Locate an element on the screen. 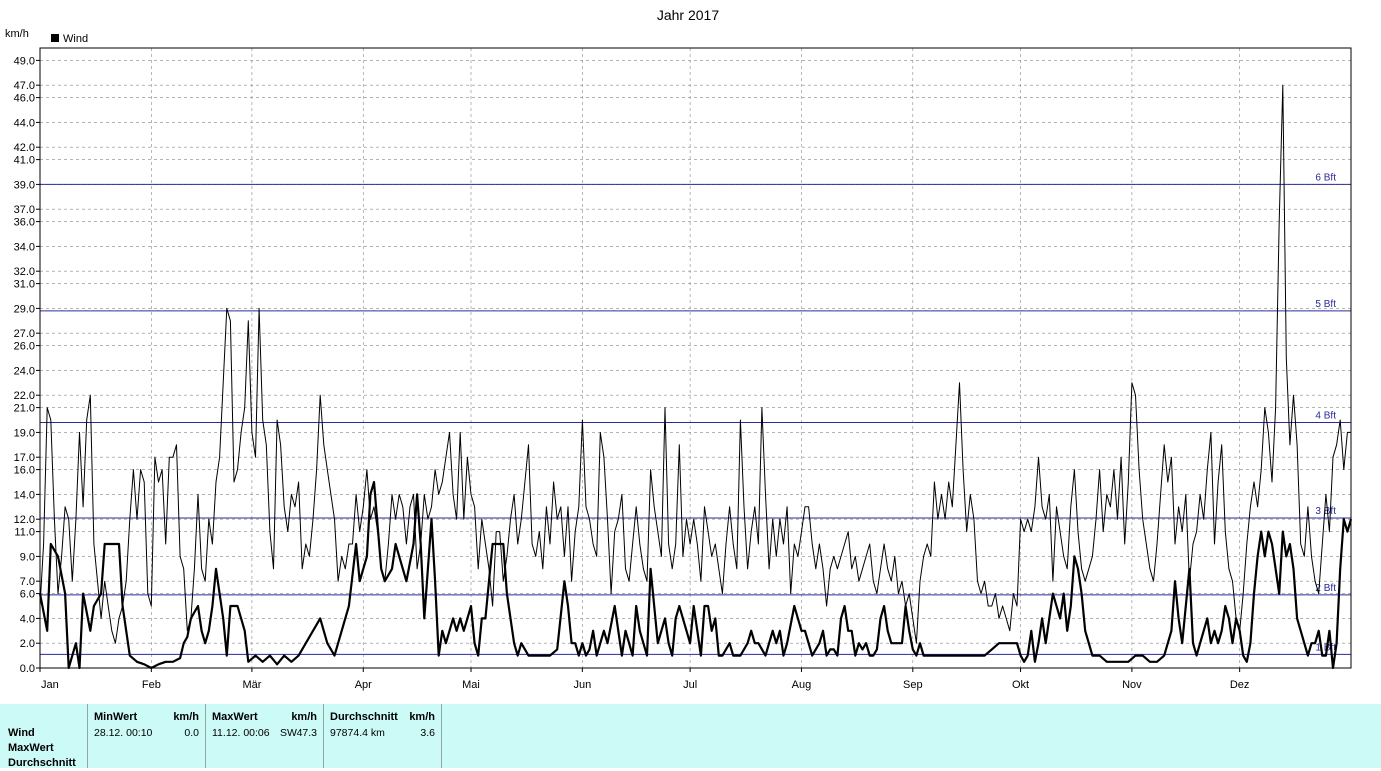  y-tick-label: 19.0 is located at coordinates (24, 433).